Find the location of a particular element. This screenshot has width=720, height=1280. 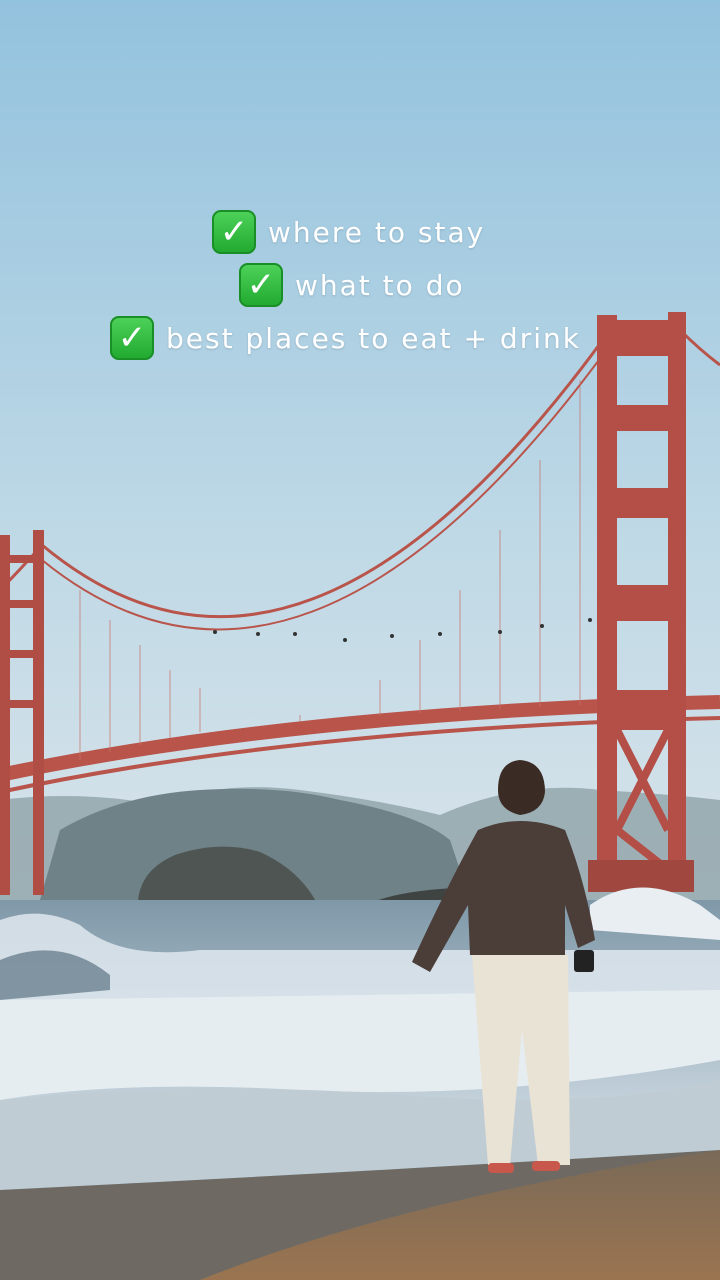

checklist-item-where-to-stay: ✓ where to stay is located at coordinates (348, 232).